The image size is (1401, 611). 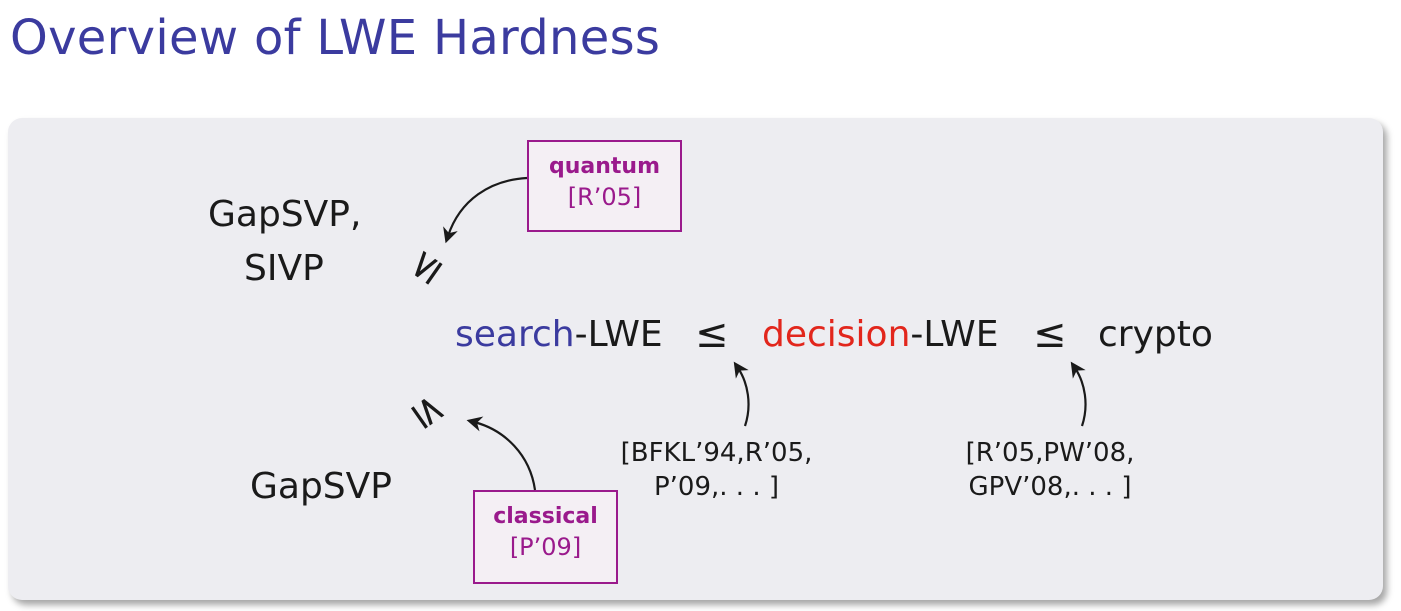 I want to click on quantum-arrow, so click(x=485, y=210).